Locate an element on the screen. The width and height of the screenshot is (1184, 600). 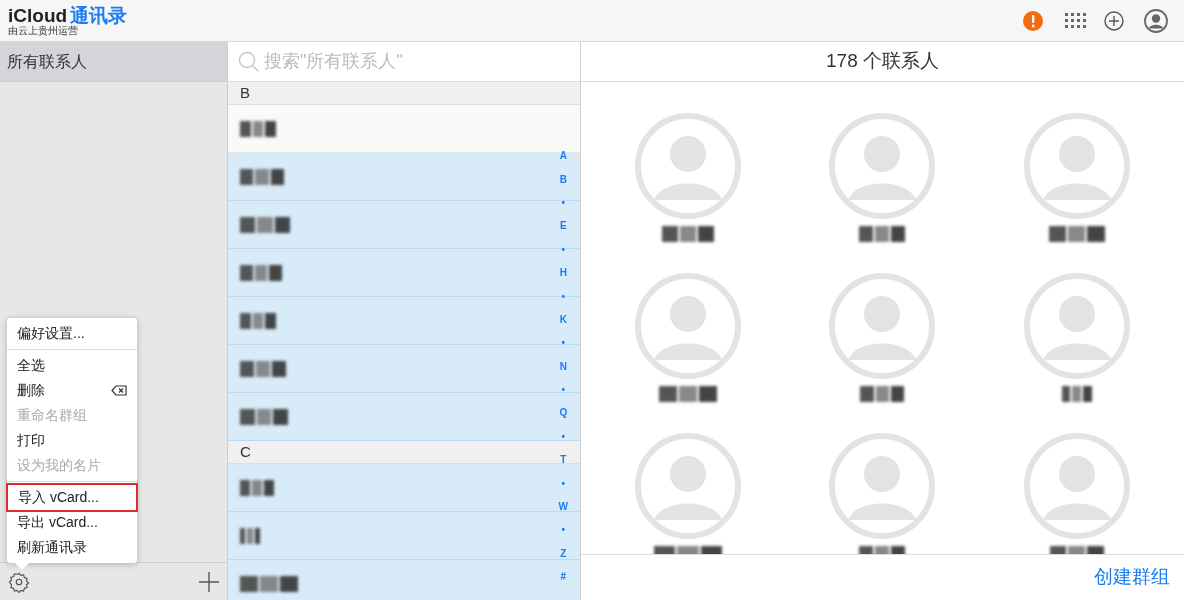
index-letter: E is located at coordinates (563, 226).